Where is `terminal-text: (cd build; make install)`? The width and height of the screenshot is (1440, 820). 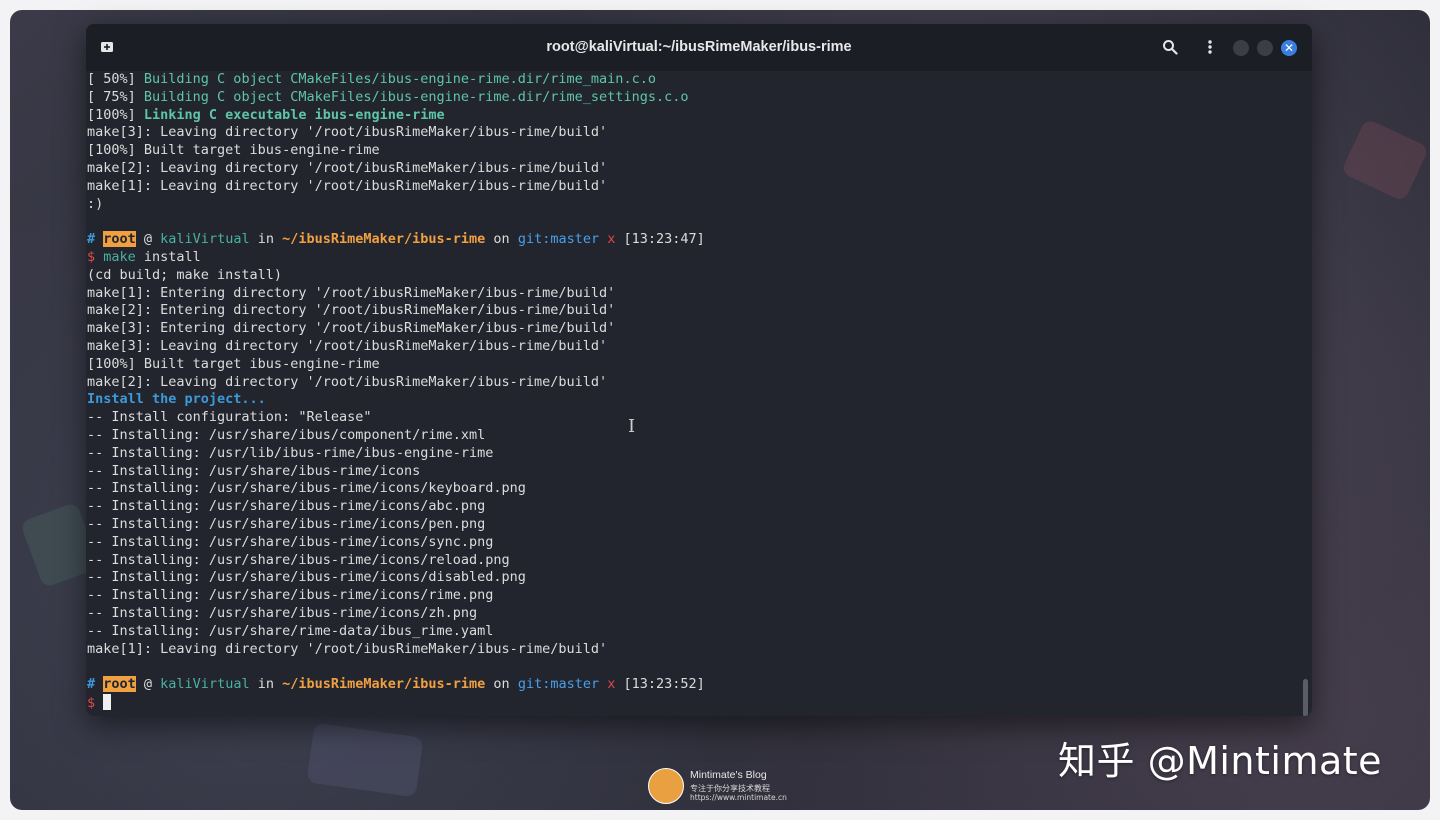
terminal-text: (cd build; make install) is located at coordinates (185, 274).